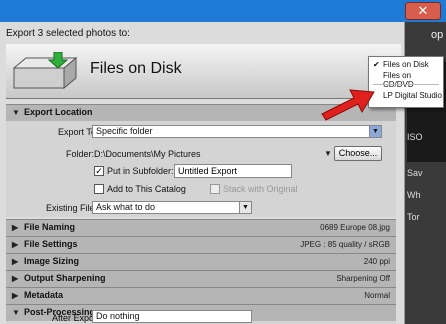 This screenshot has height=324, width=446. What do you see at coordinates (328, 153) in the screenshot?
I see `folder-dropdown-icon: ▼` at bounding box center [328, 153].